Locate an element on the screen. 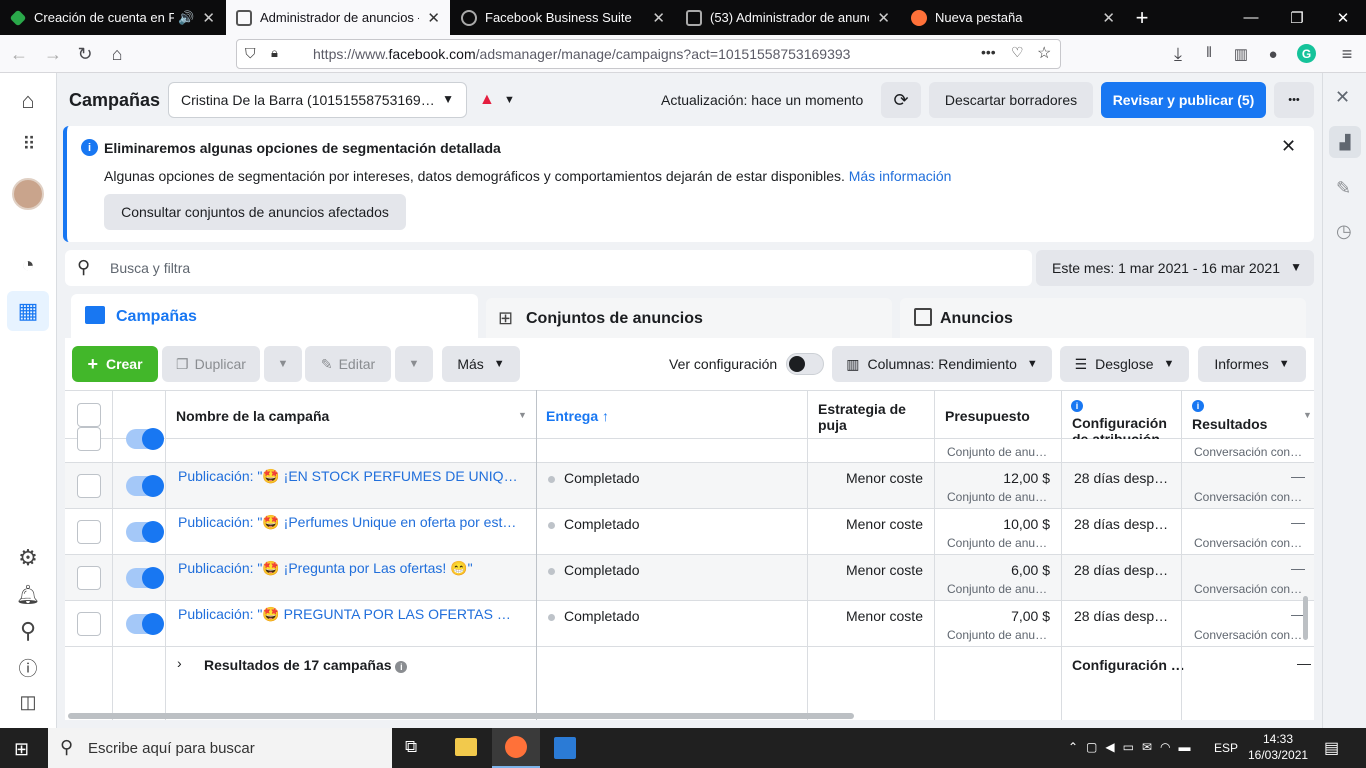 This screenshot has height=768, width=1366. col-budget-header: Presupuesto is located at coordinates (987, 416).